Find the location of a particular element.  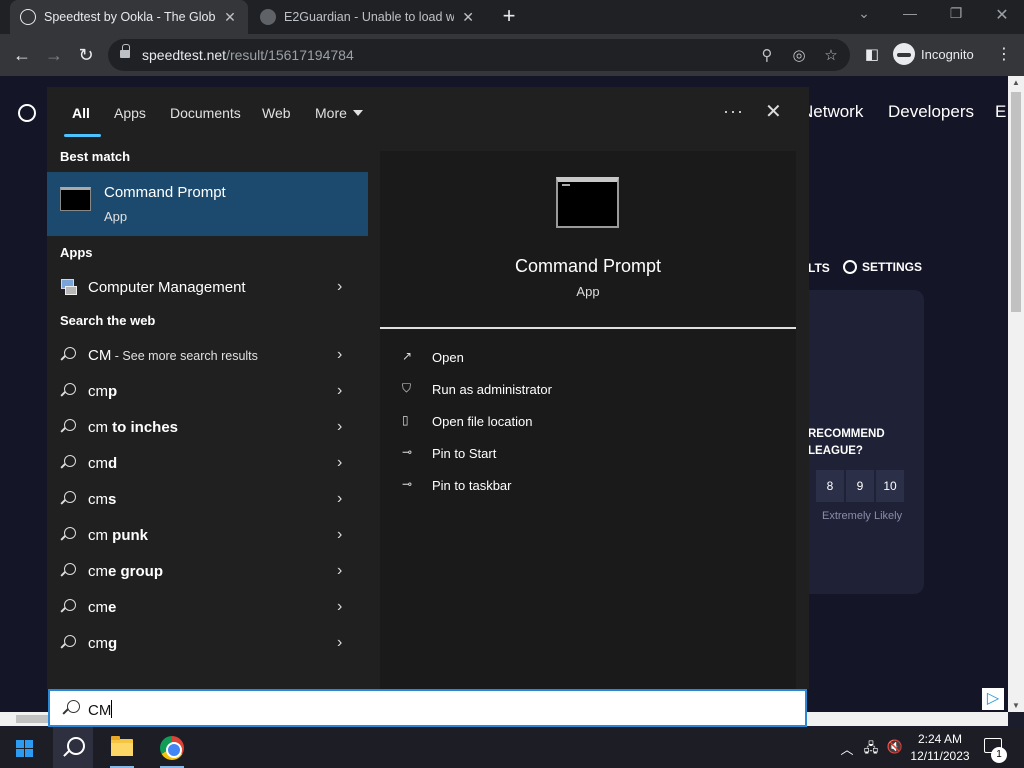

volume-muted-icon: 🔇 is located at coordinates (895, 747).